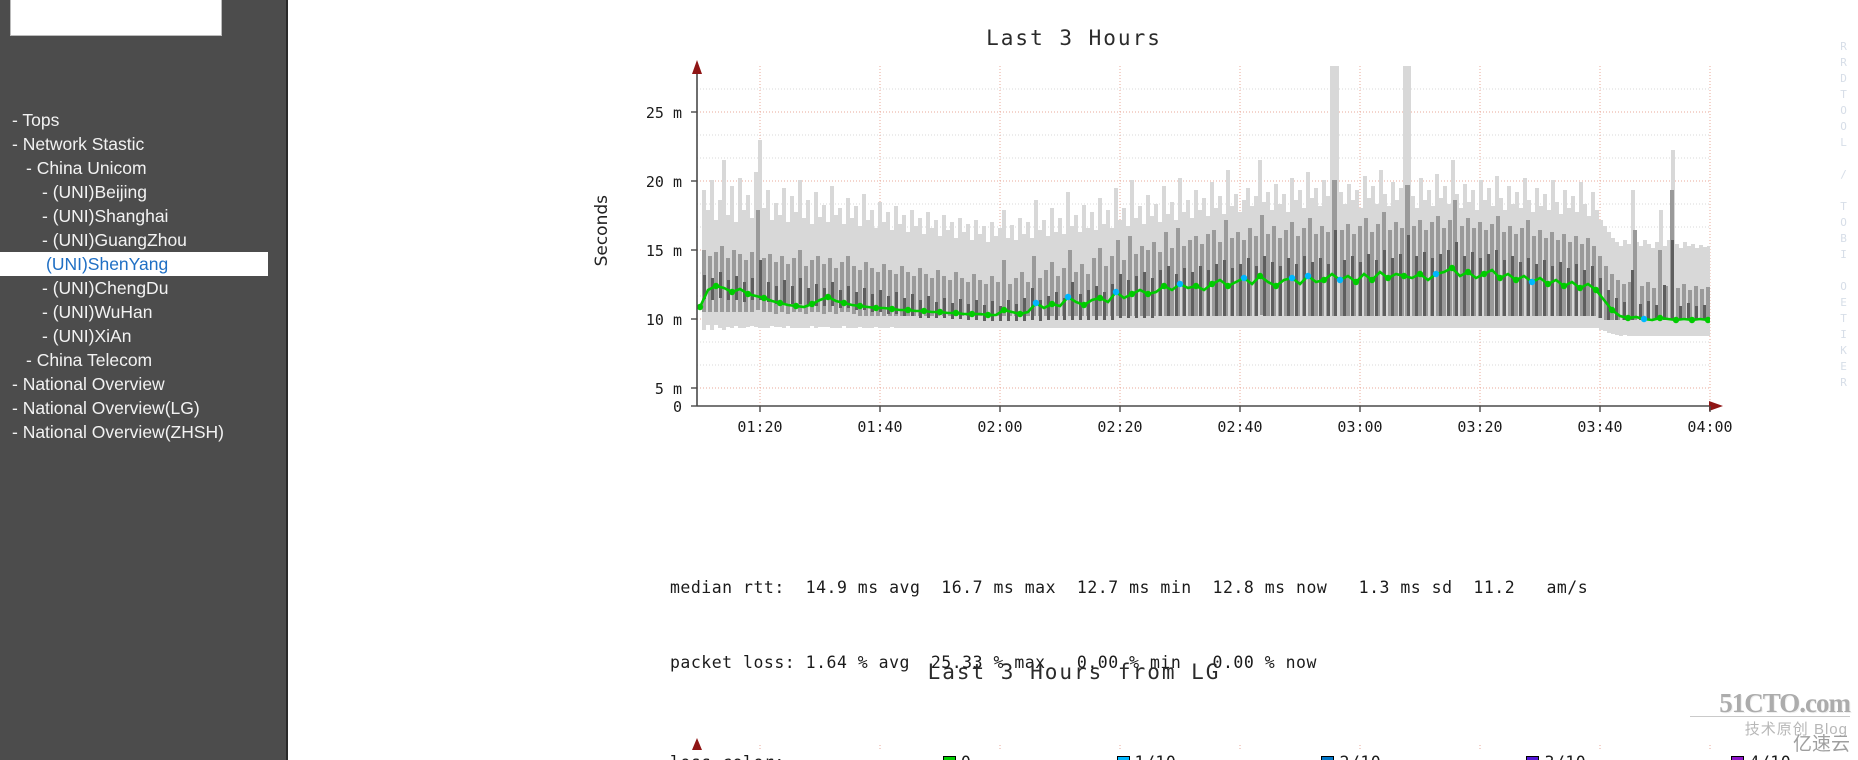 Image resolution: width=1858 pixels, height=760 pixels. What do you see at coordinates (144, 120) in the screenshot?
I see `sidebar-item-tops: - Tops` at bounding box center [144, 120].